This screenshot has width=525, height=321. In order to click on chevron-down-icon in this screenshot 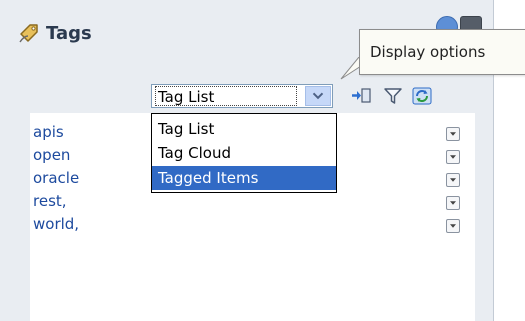, I will do `click(318, 96)`.